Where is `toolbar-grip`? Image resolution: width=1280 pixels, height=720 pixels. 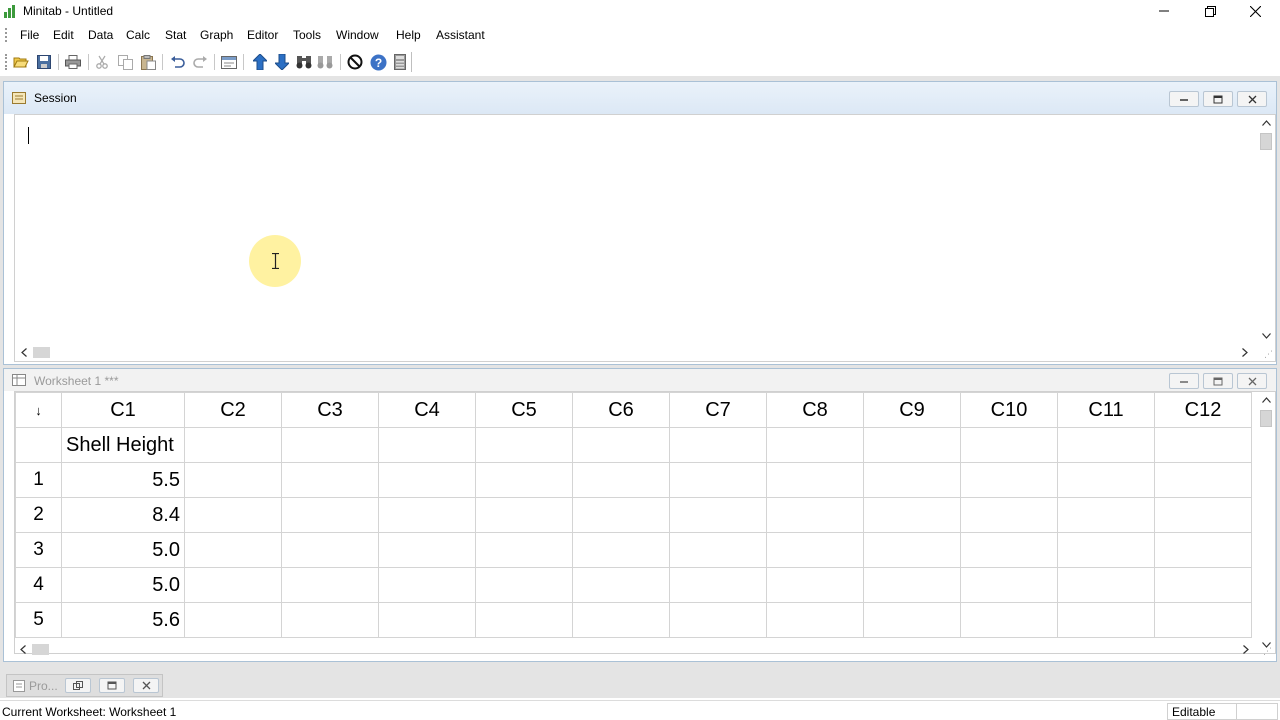 toolbar-grip is located at coordinates (6, 62).